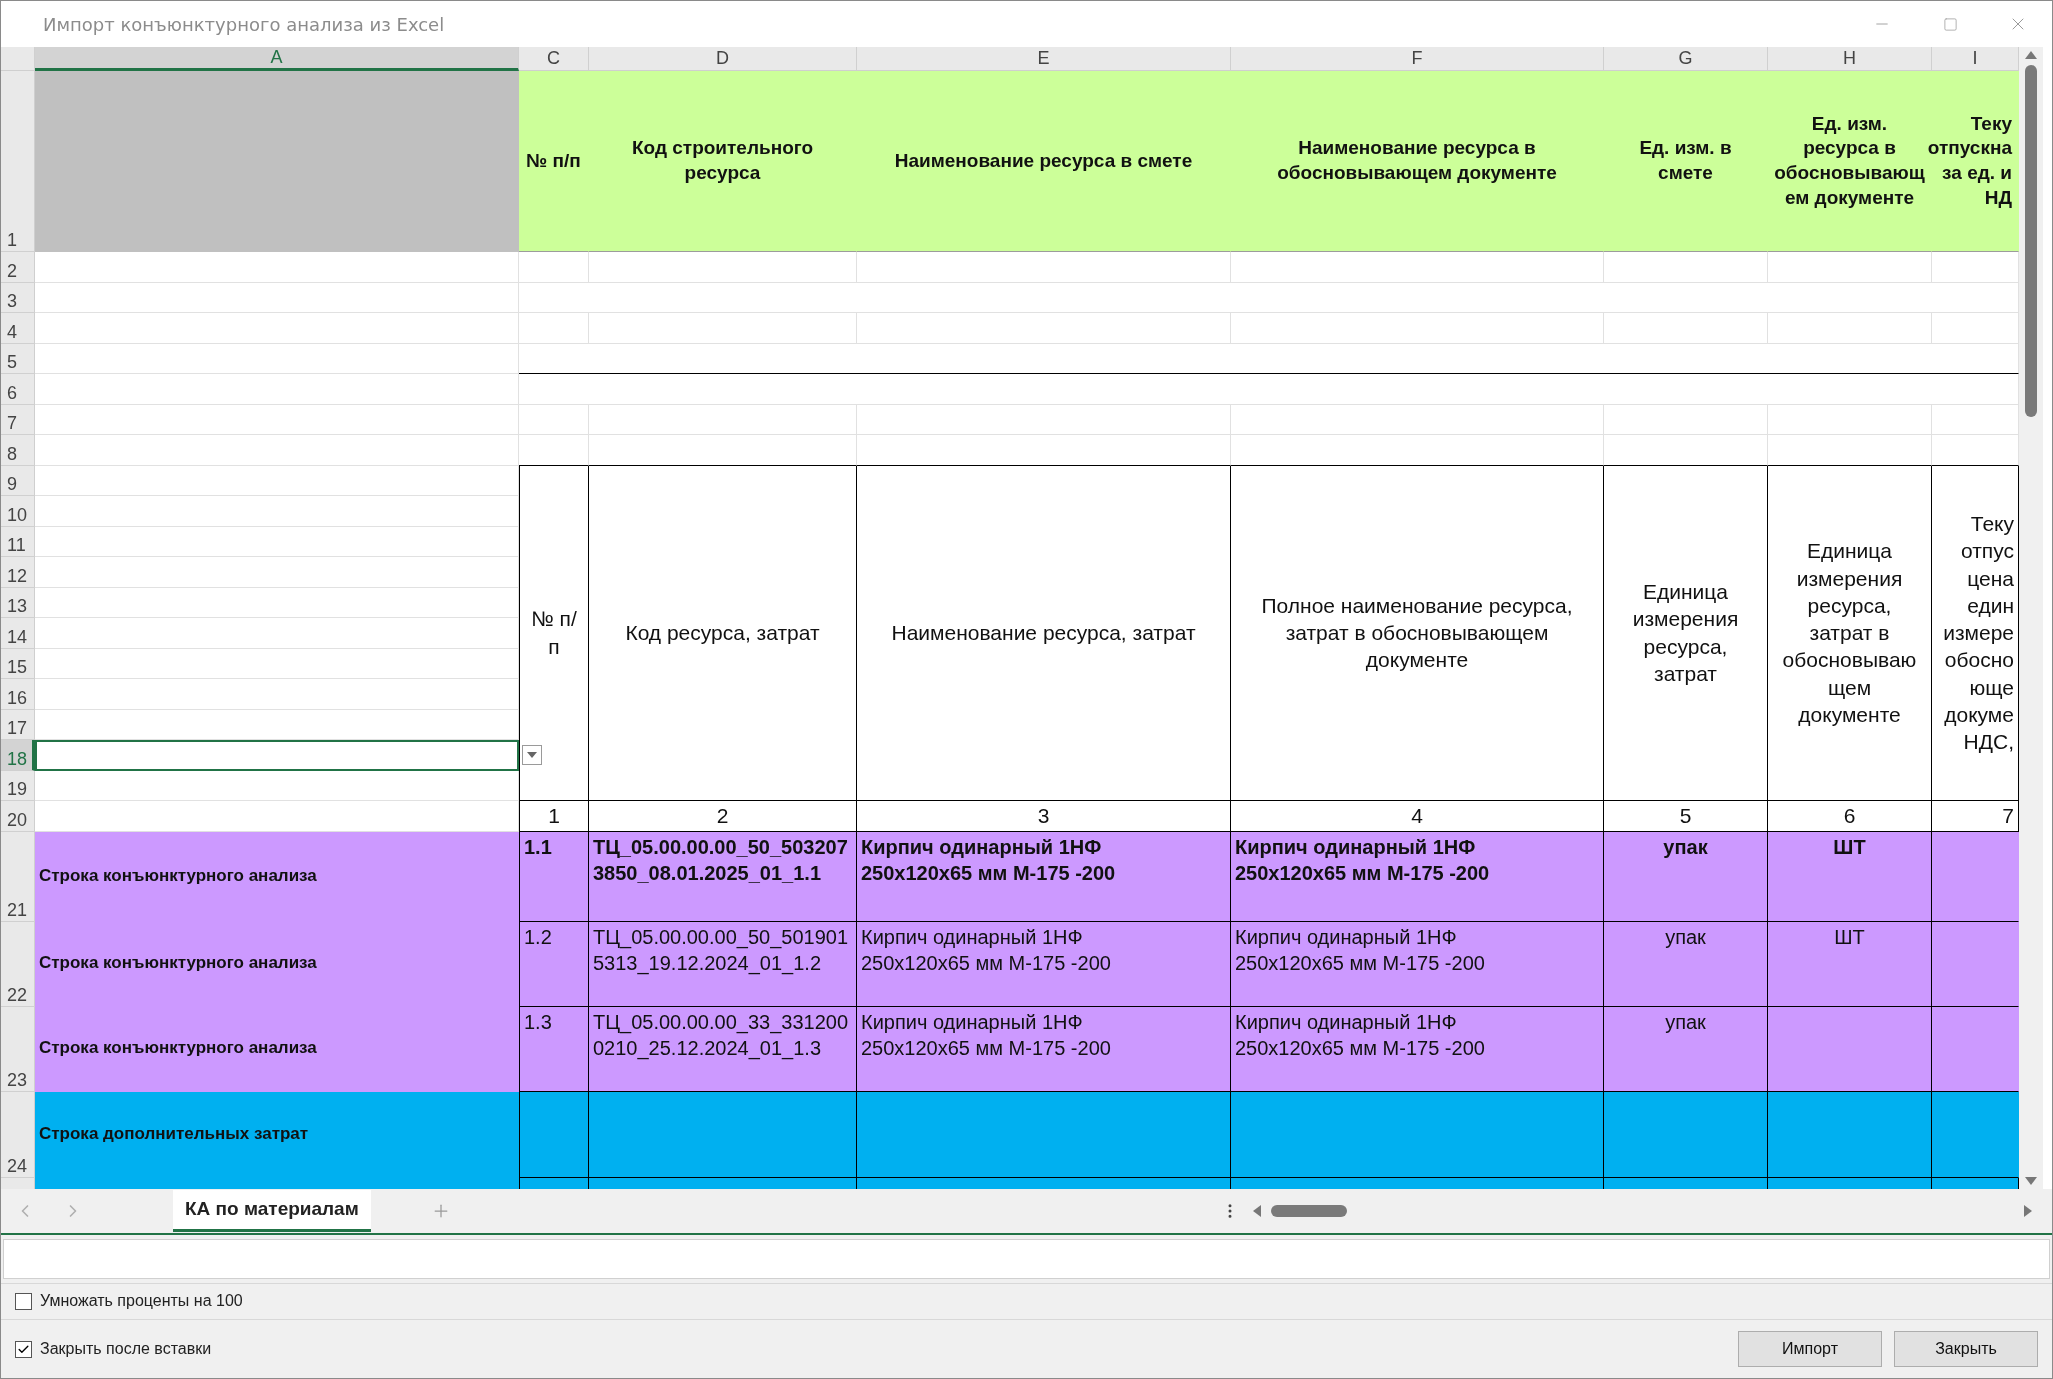 This screenshot has height=1379, width=2053. I want to click on row-header: 18, so click(18, 755).